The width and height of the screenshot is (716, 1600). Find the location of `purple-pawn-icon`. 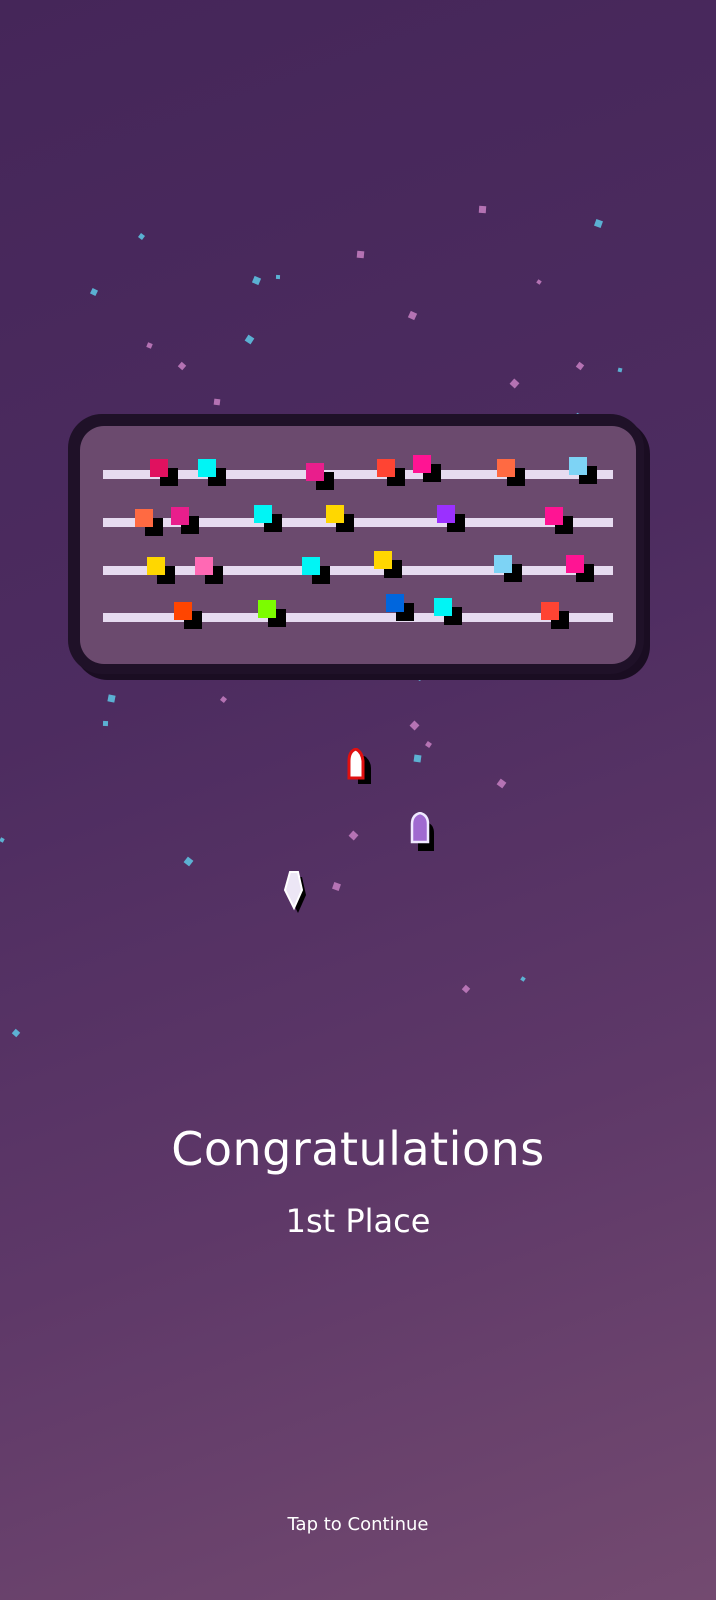

purple-pawn-icon is located at coordinates (422, 831).